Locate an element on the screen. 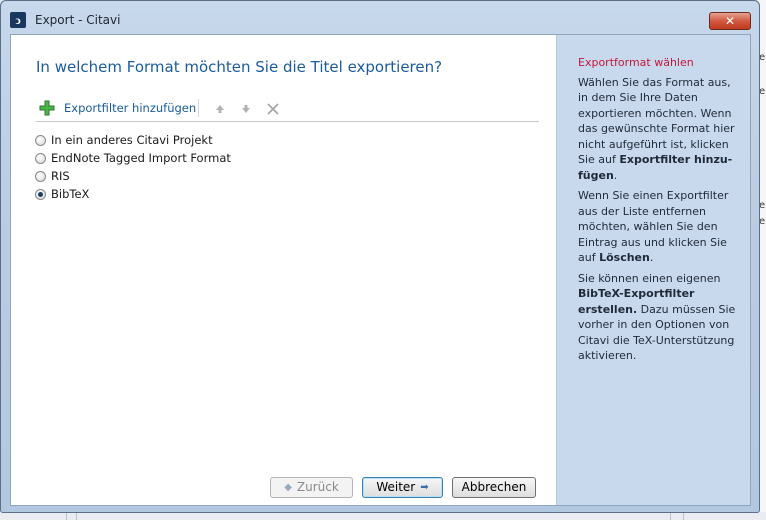  title-bar: ͻ Export - Citavi ✕ is located at coordinates (380, 16).